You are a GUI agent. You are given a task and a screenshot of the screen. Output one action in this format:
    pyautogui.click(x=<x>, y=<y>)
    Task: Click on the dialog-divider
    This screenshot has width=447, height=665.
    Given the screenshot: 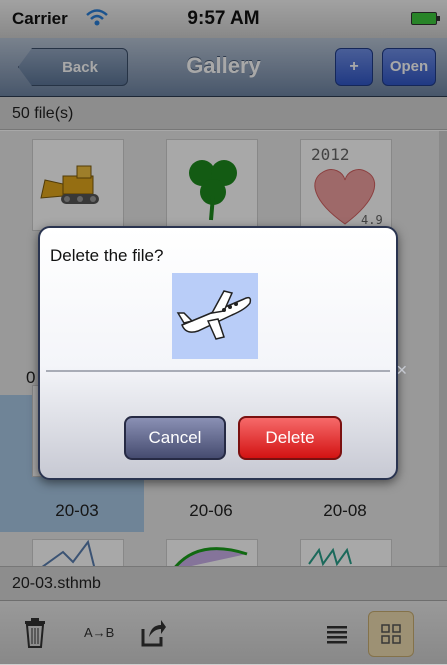 What is the action you would take?
    pyautogui.click(x=218, y=371)
    